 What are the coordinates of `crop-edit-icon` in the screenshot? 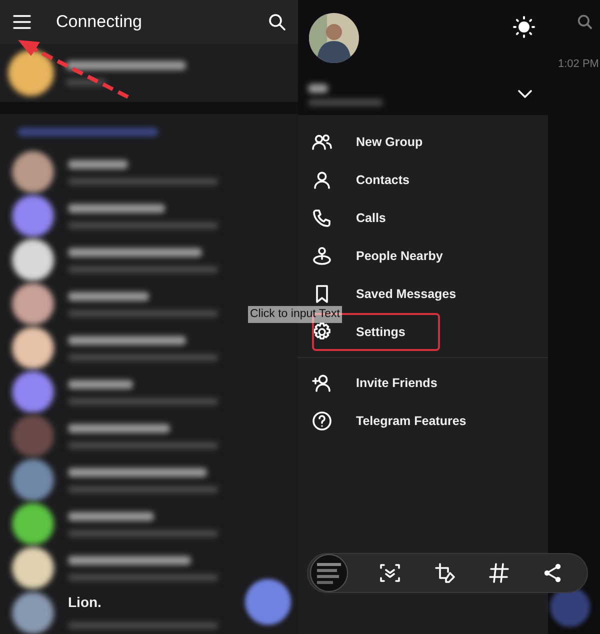 It's located at (445, 573).